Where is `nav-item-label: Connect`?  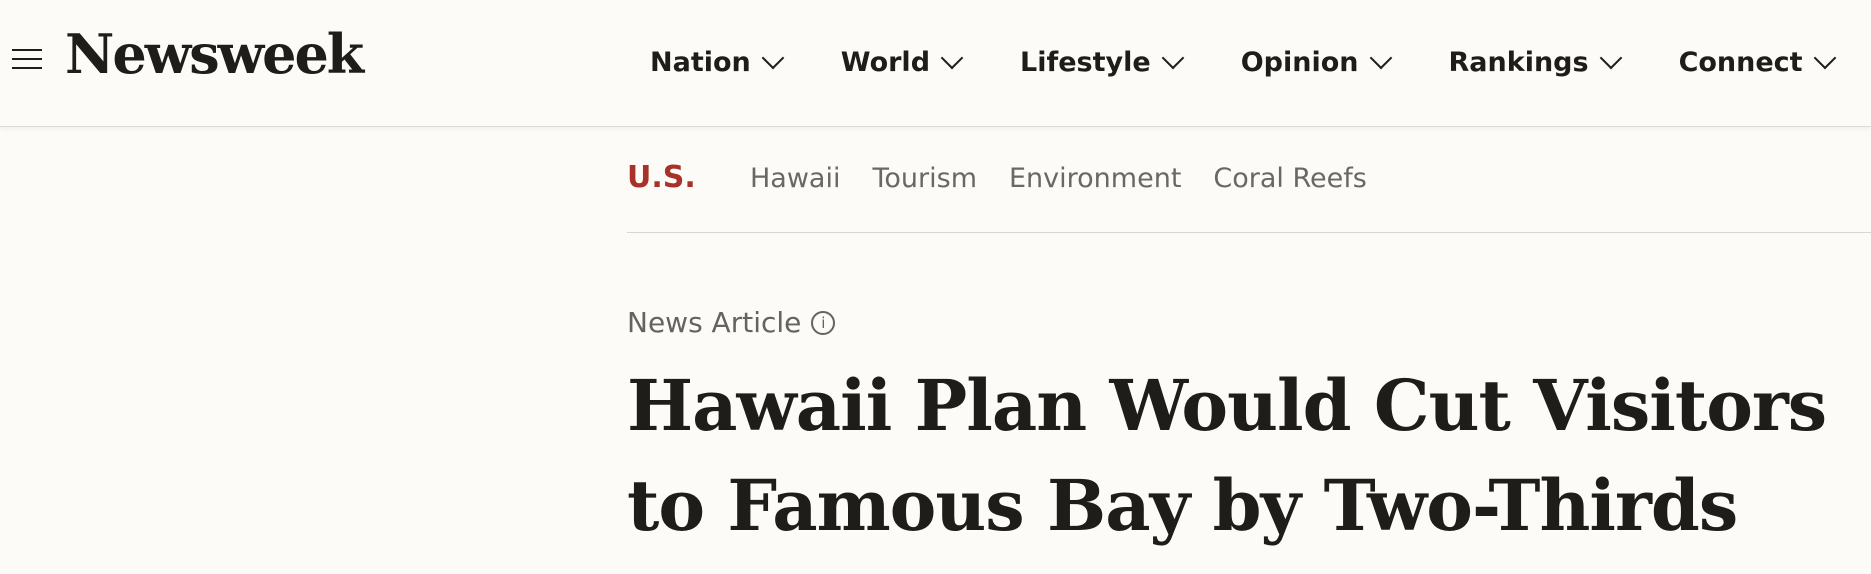 nav-item-label: Connect is located at coordinates (1740, 62).